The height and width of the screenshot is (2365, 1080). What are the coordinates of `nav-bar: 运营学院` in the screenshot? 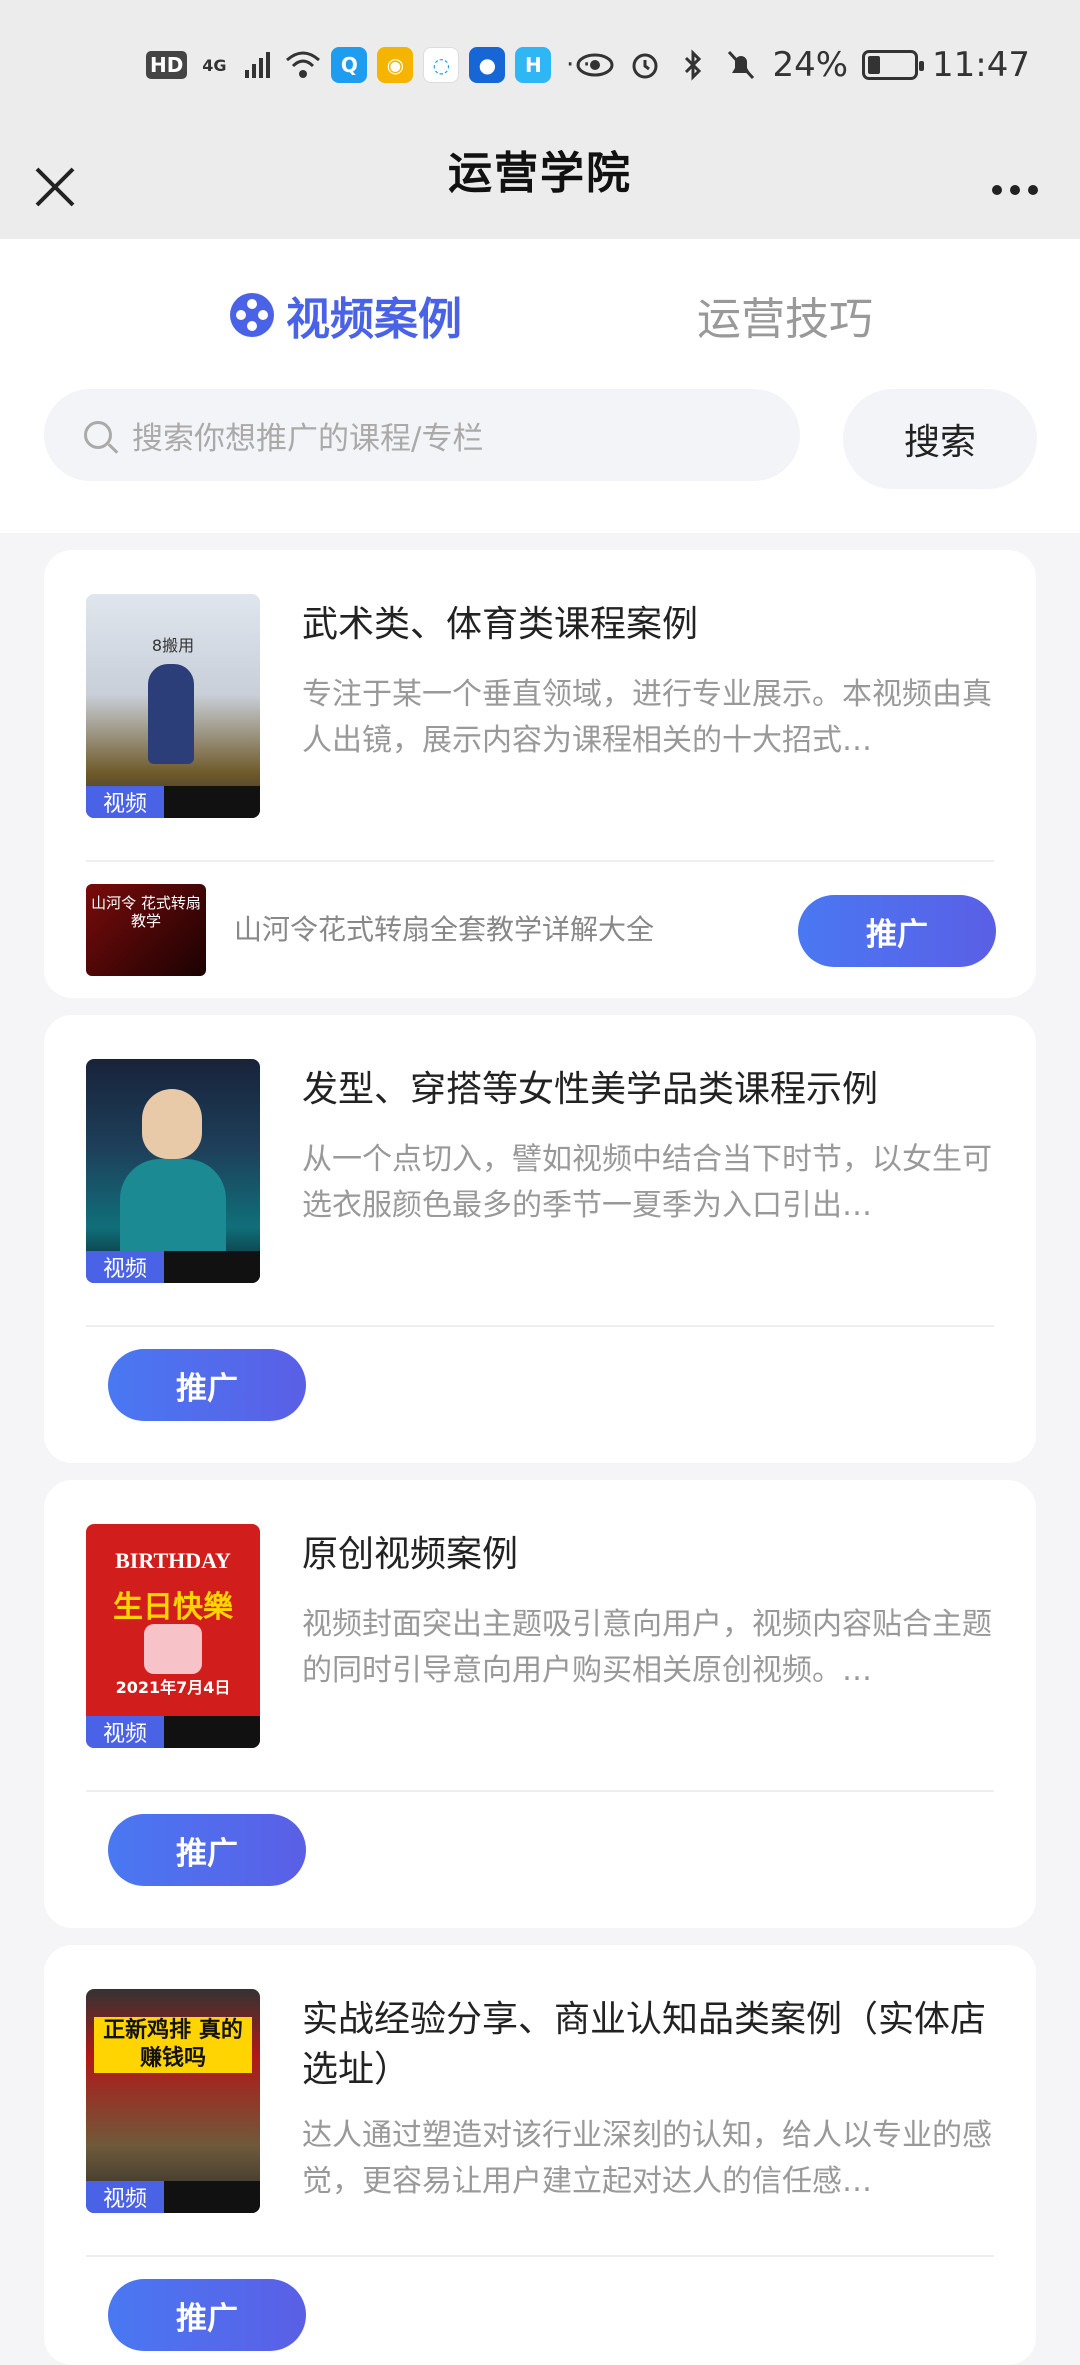 It's located at (540, 187).